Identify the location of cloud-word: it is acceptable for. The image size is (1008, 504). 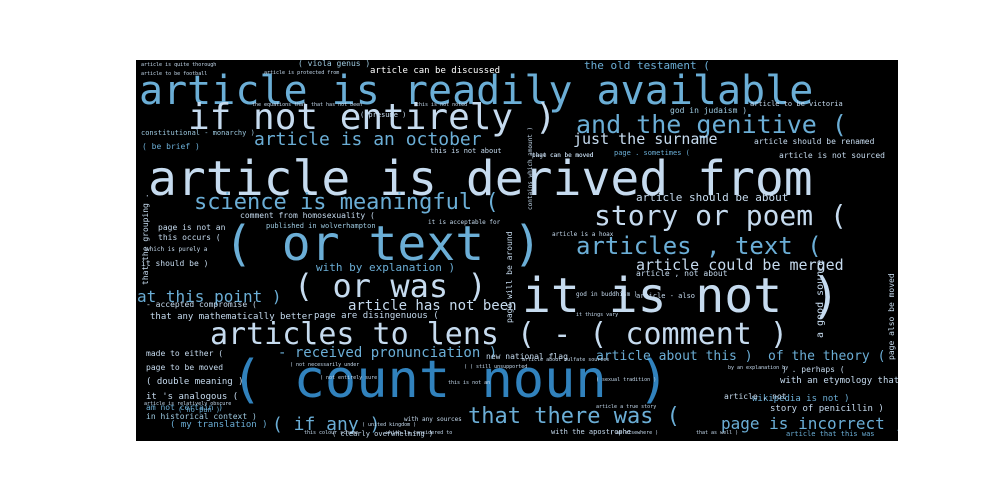
(464, 222).